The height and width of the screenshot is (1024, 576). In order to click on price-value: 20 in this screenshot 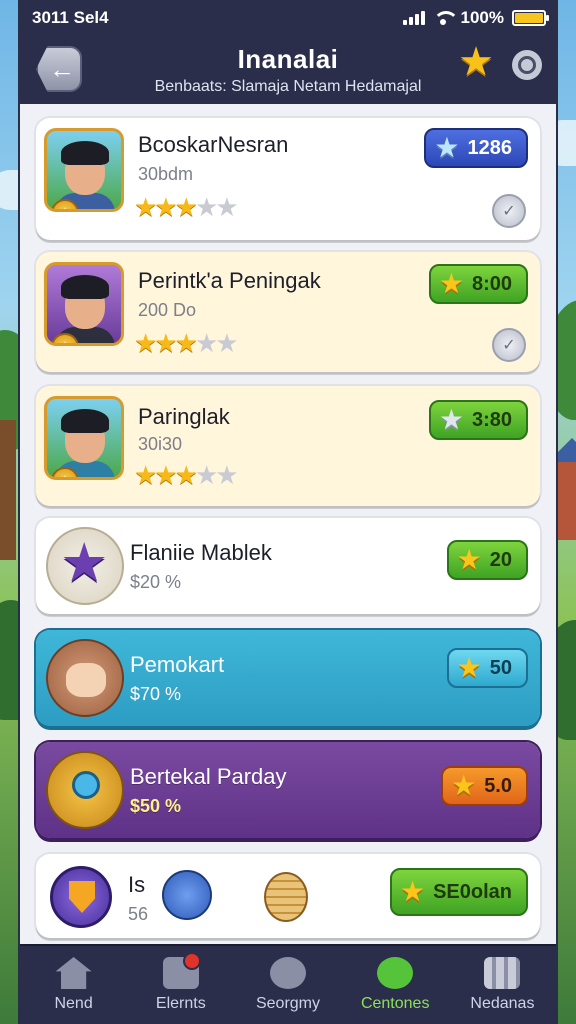, I will do `click(500, 559)`.